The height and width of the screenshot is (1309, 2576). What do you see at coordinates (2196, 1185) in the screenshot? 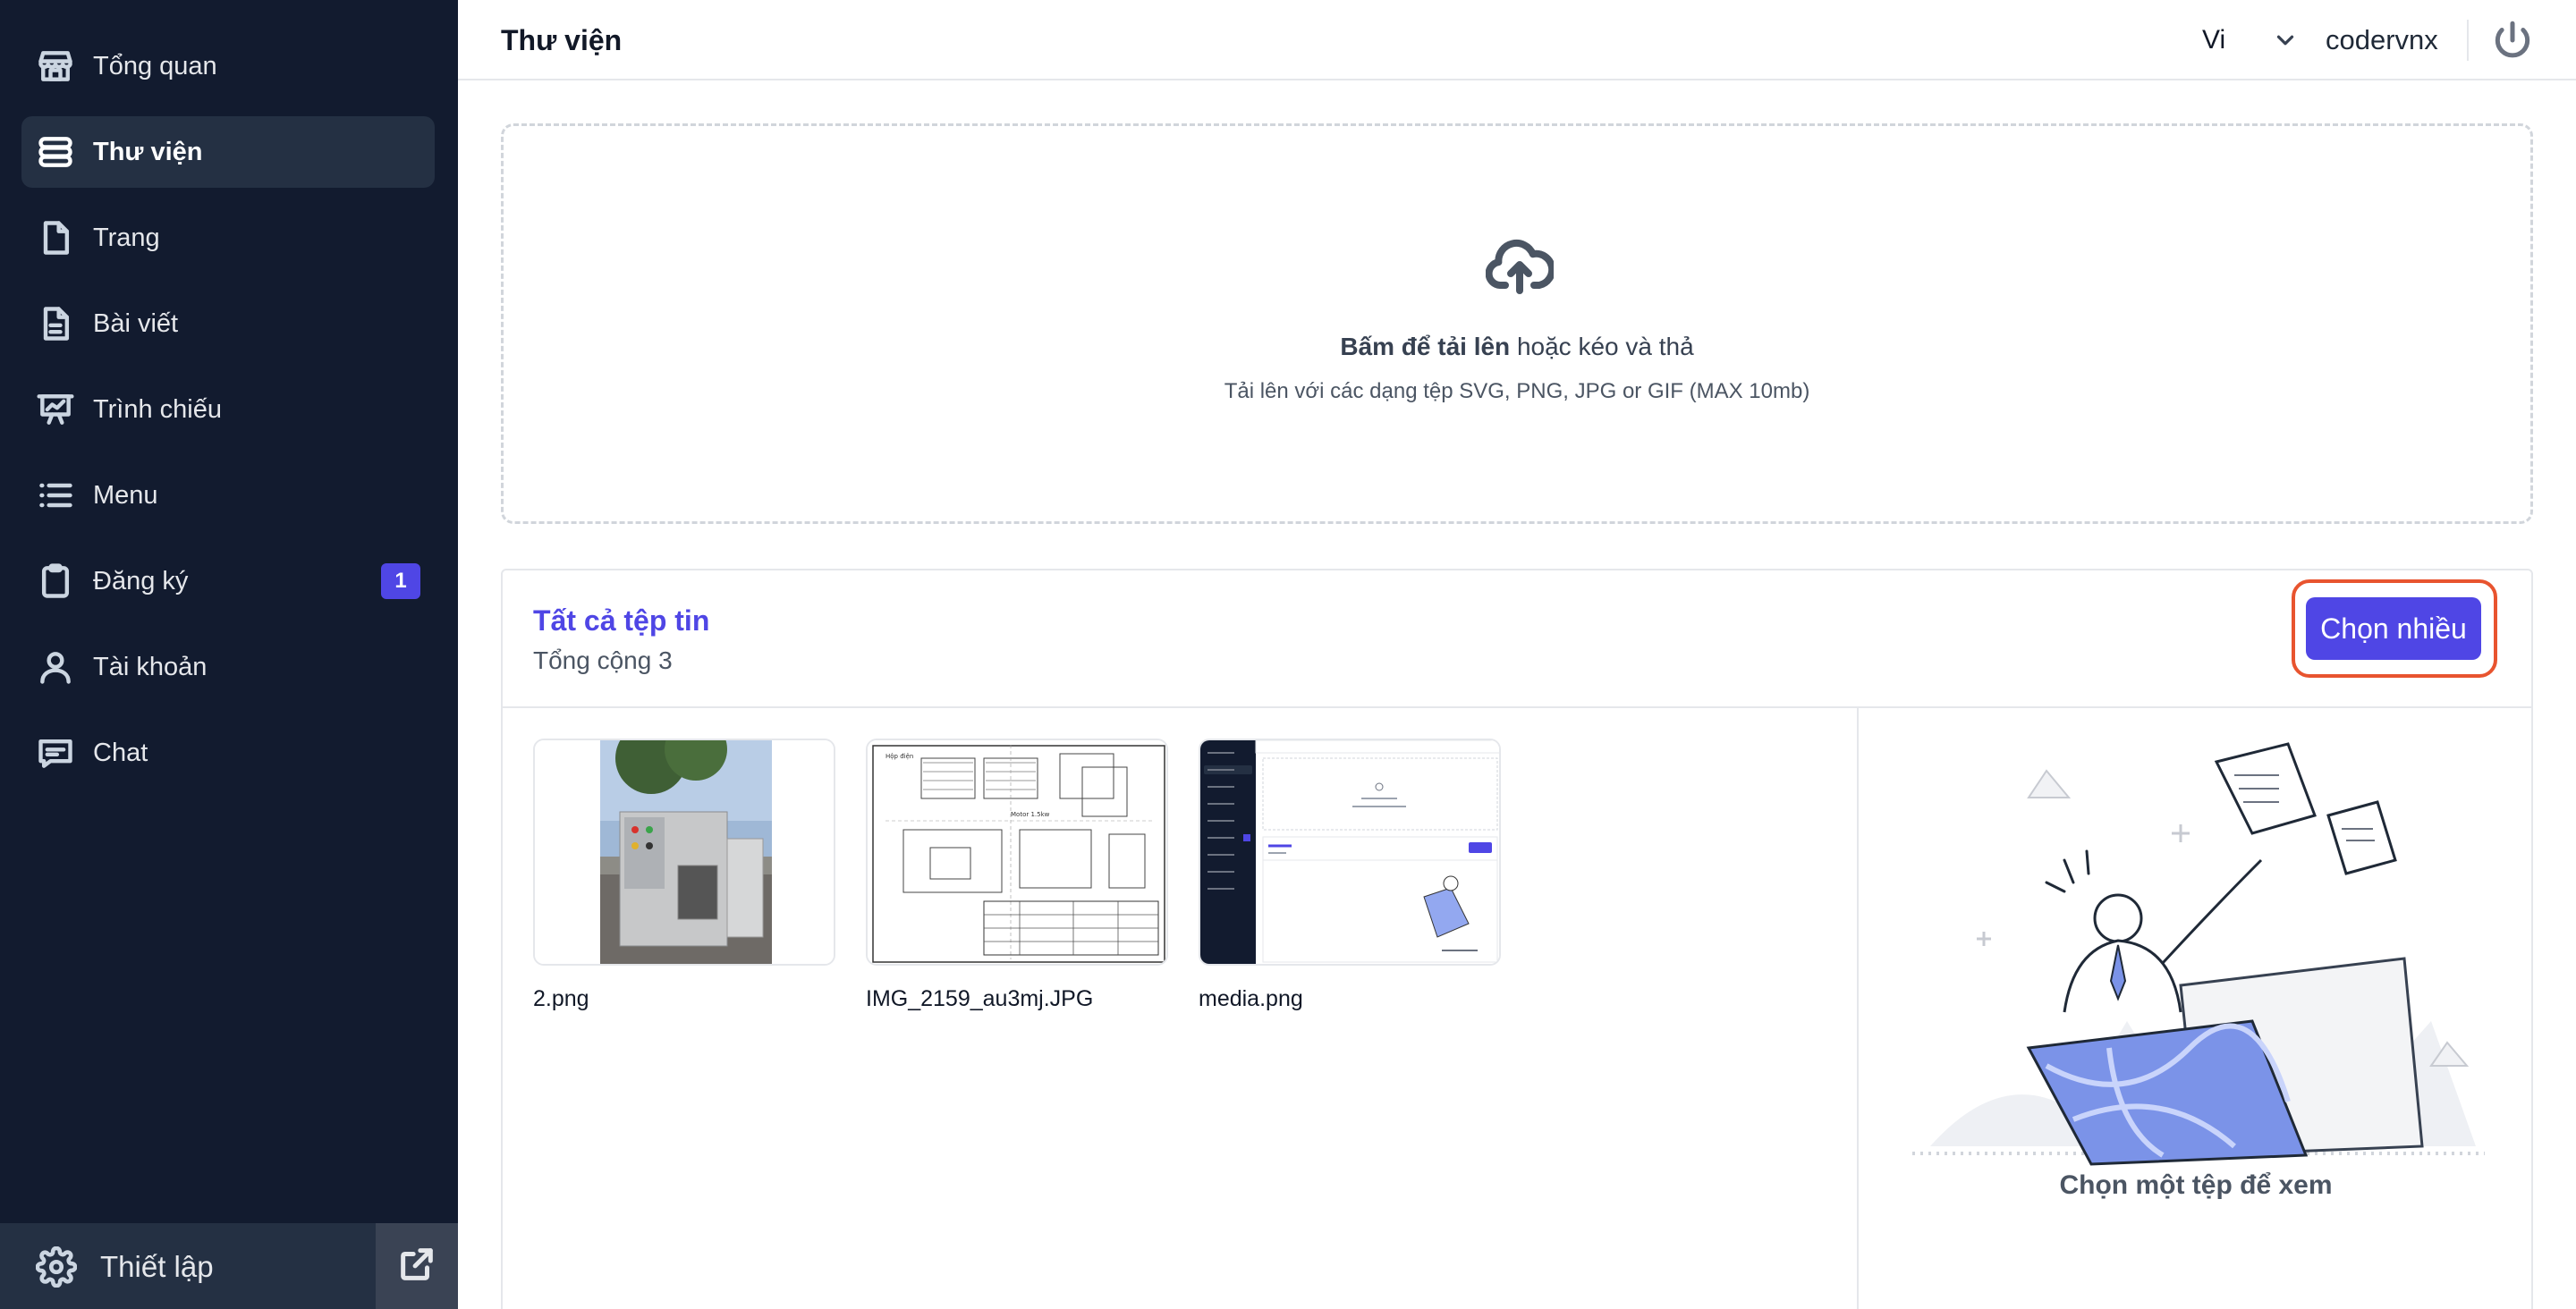
I see `preview-placeholder-text: Chọn một tệp để xem` at bounding box center [2196, 1185].